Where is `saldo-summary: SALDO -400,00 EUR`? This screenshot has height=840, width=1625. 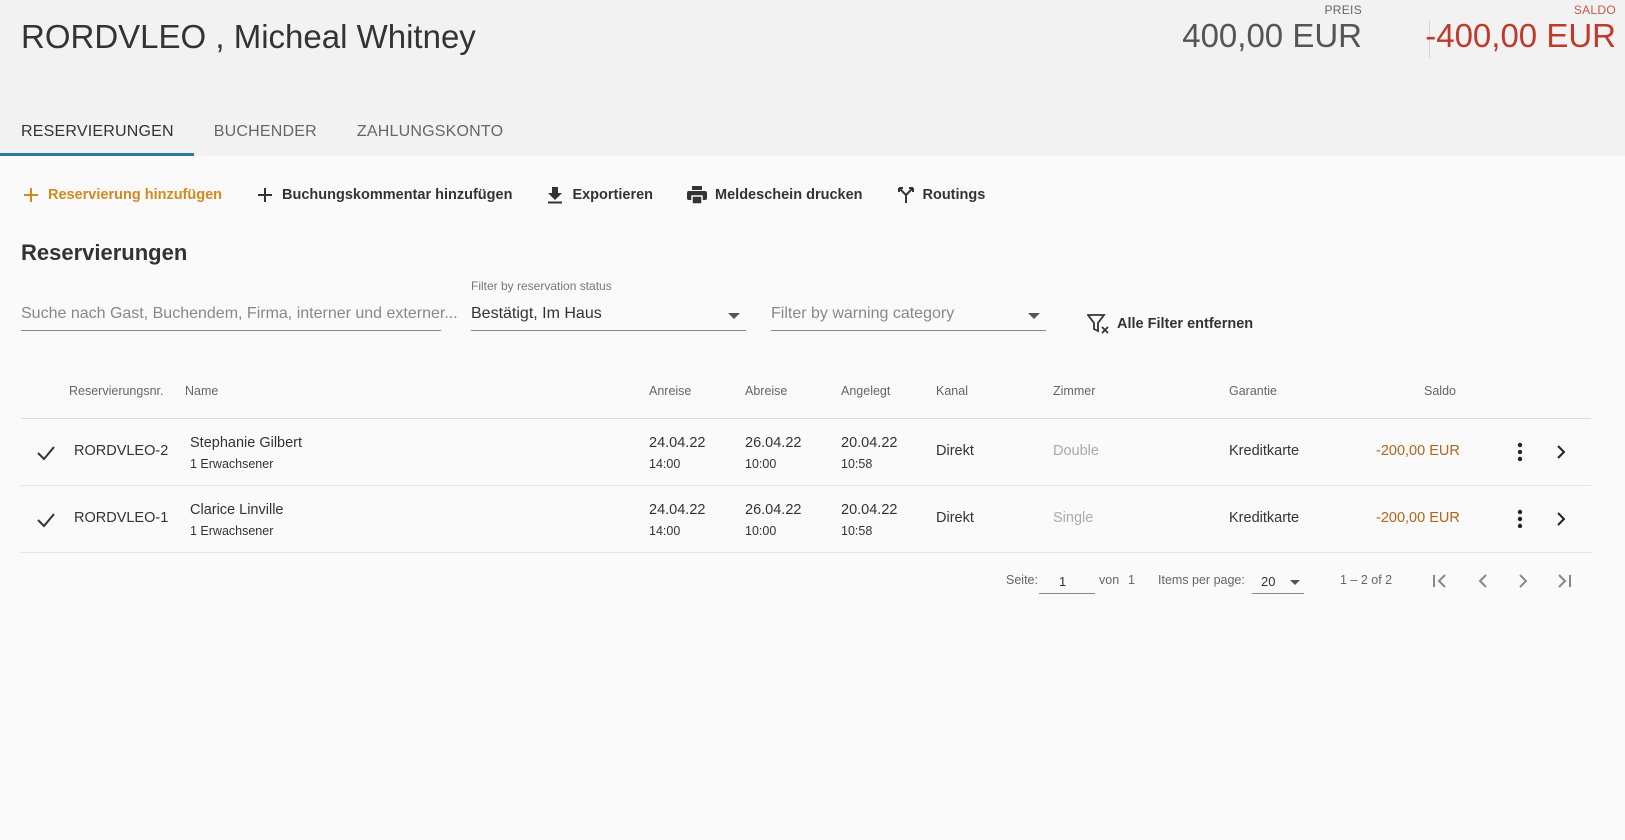
saldo-summary: SALDO -400,00 EUR is located at coordinates (1520, 27).